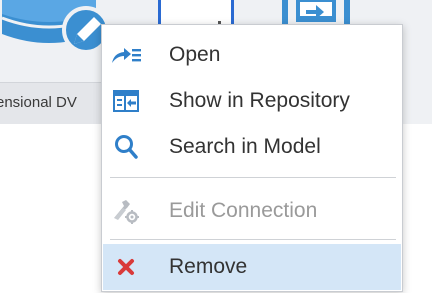 This screenshot has width=432, height=293. I want to click on menu-item-label: Search in Model, so click(245, 146).